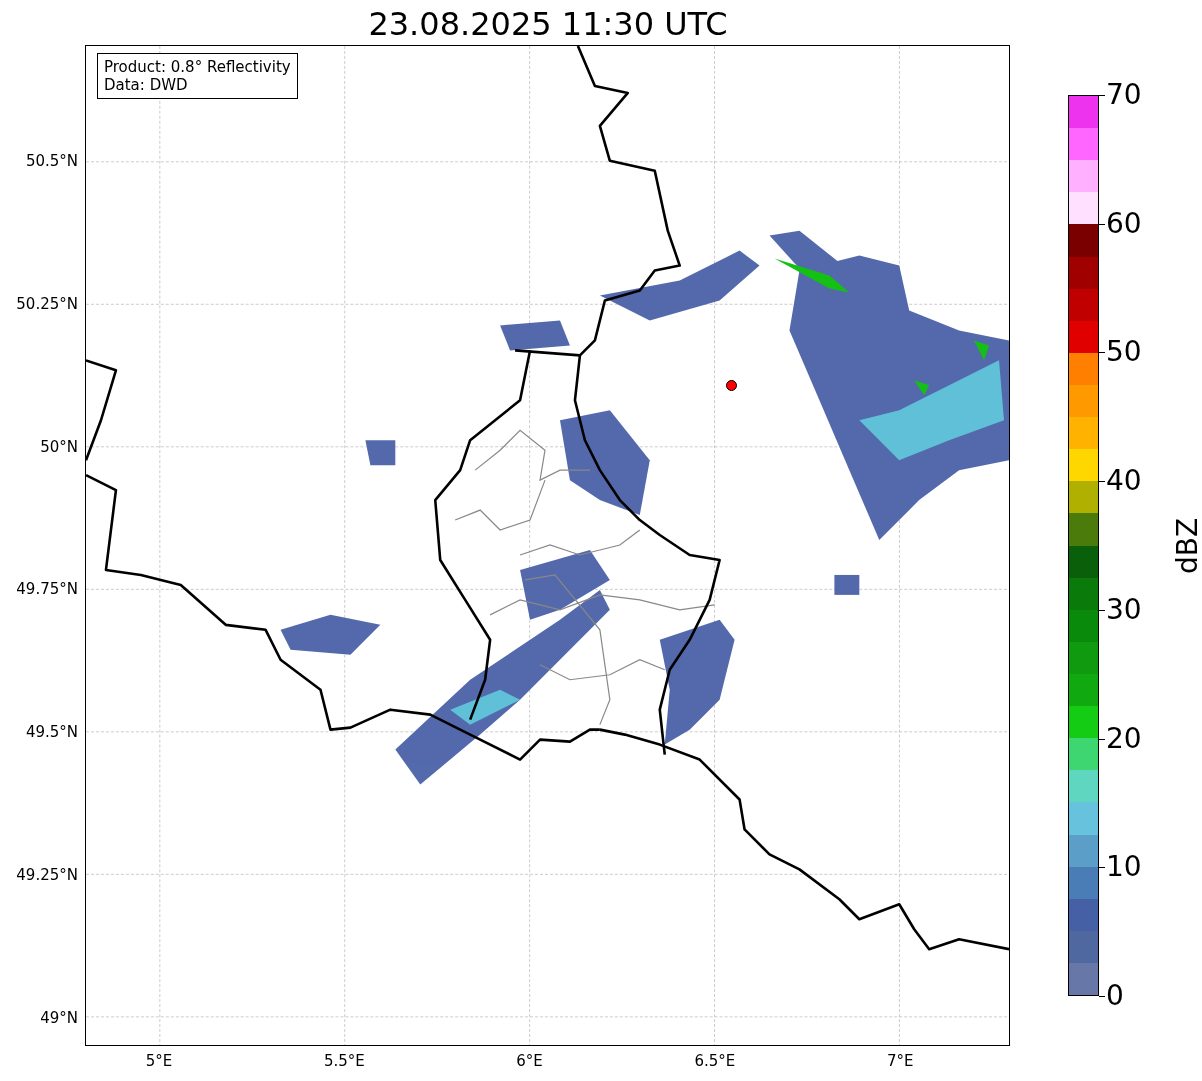 This screenshot has width=1202, height=1081. Describe the element at coordinates (548, 24) in the screenshot. I see `chart-title: 23.08.2025 11:30 UTC` at that location.